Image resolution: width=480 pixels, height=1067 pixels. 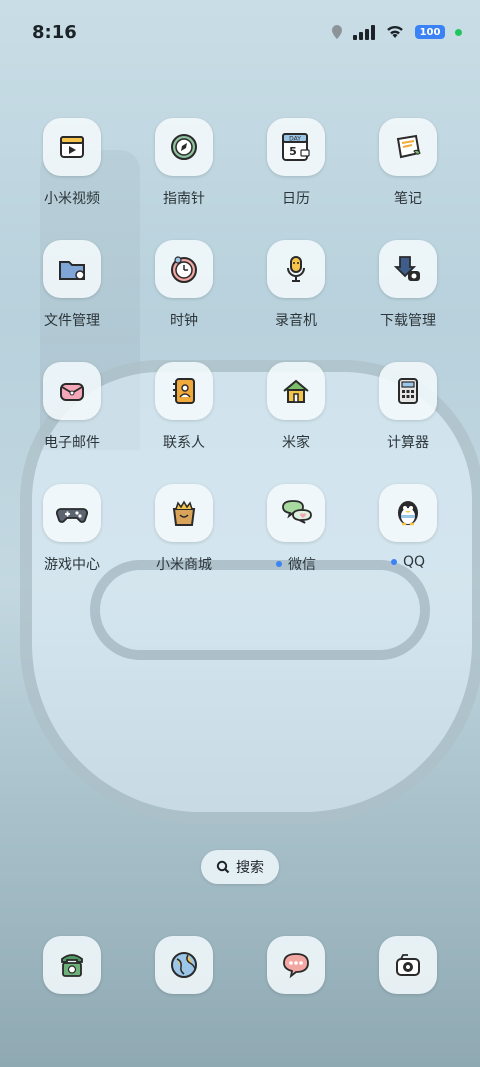 I want to click on status-icons: 100, so click(x=396, y=32).